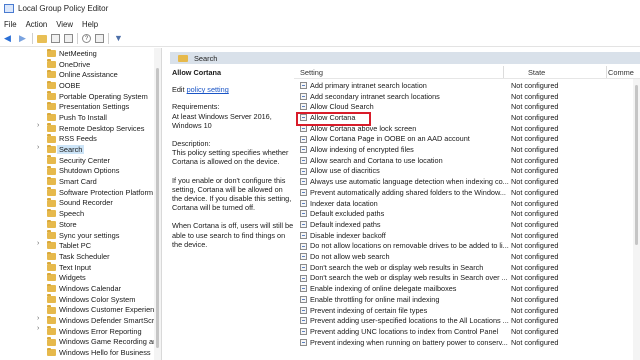  Describe the element at coordinates (208, 89) in the screenshot. I see `edit-policy-link: policy setting` at that location.